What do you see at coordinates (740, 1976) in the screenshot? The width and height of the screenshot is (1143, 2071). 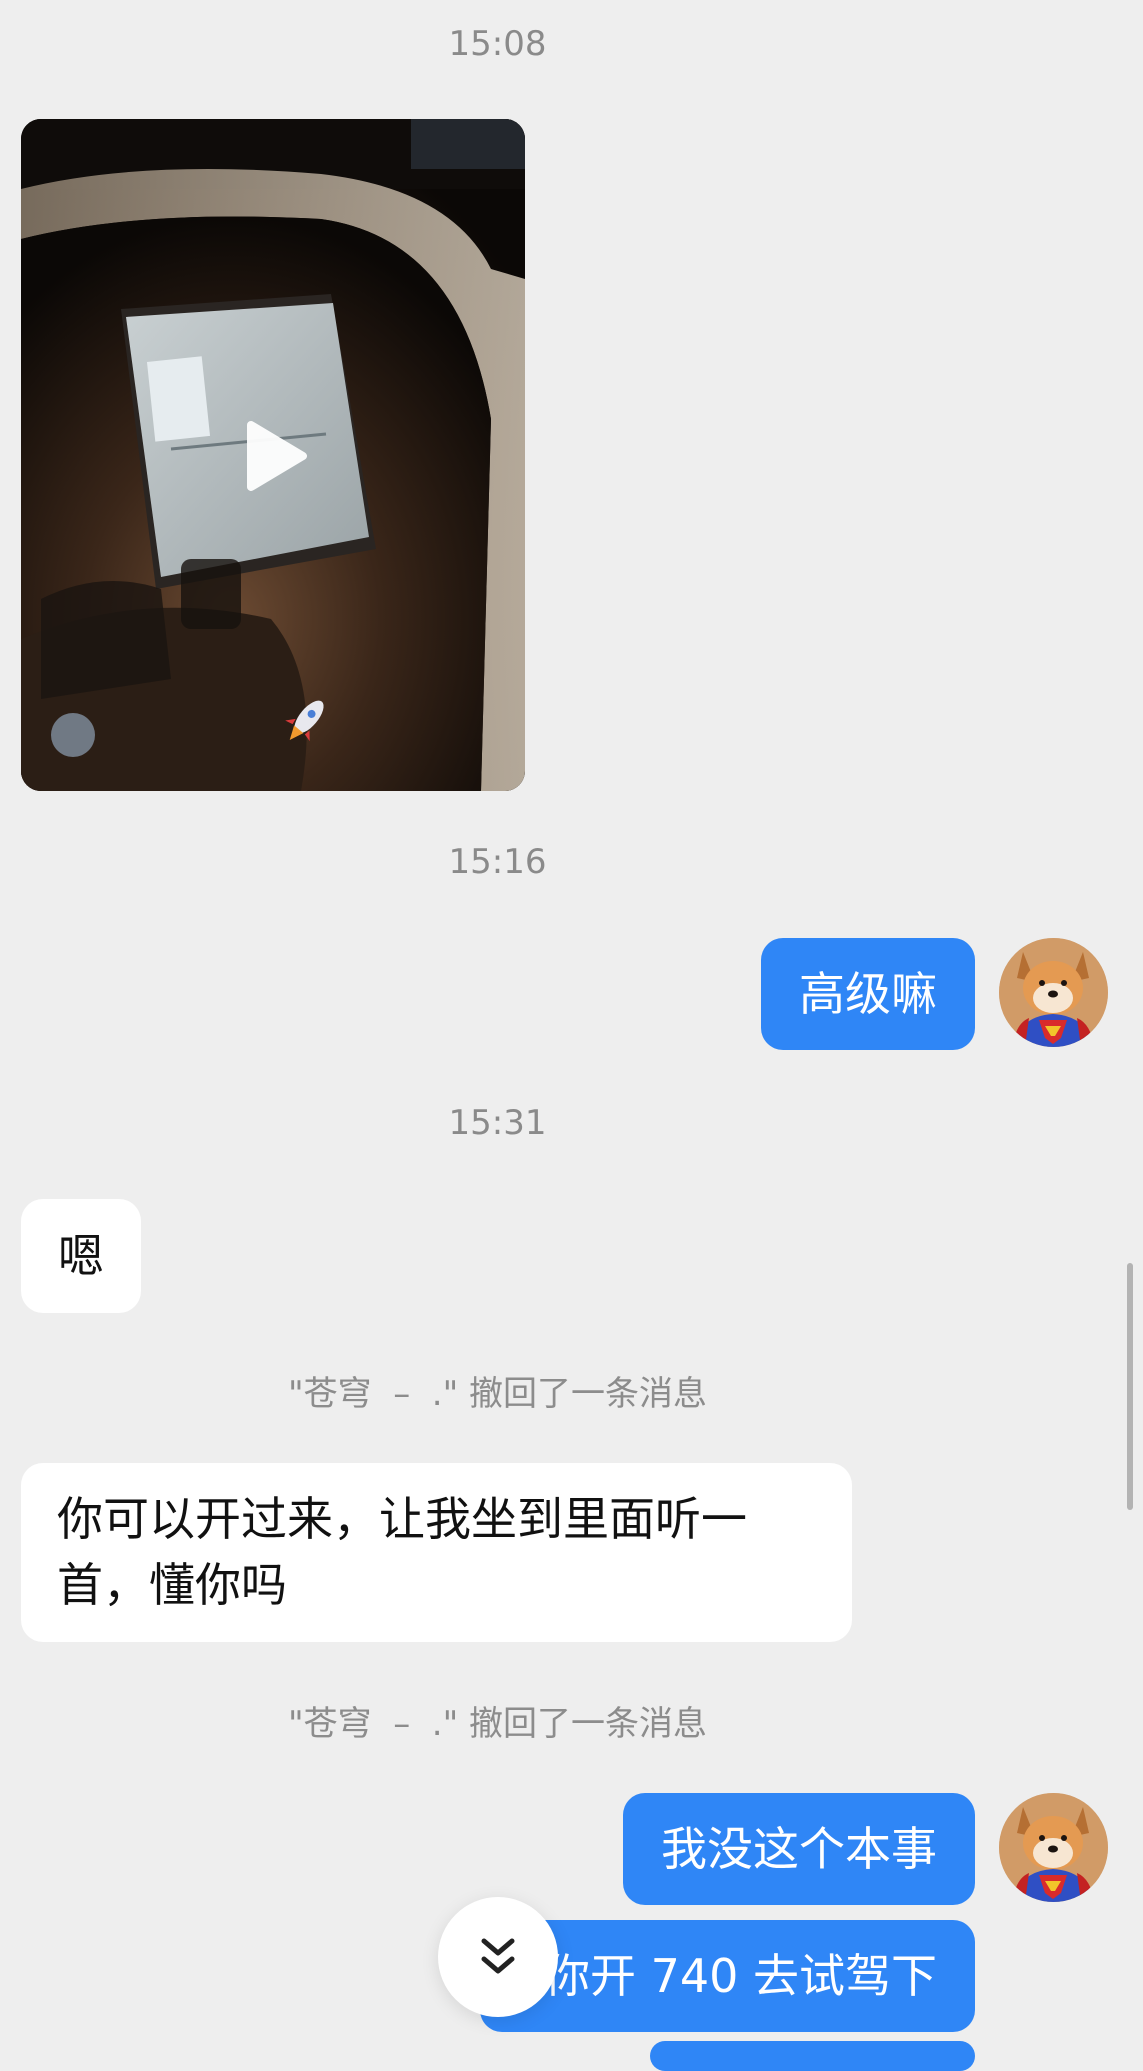 I see `message-text: 你开 740 去试驾下` at bounding box center [740, 1976].